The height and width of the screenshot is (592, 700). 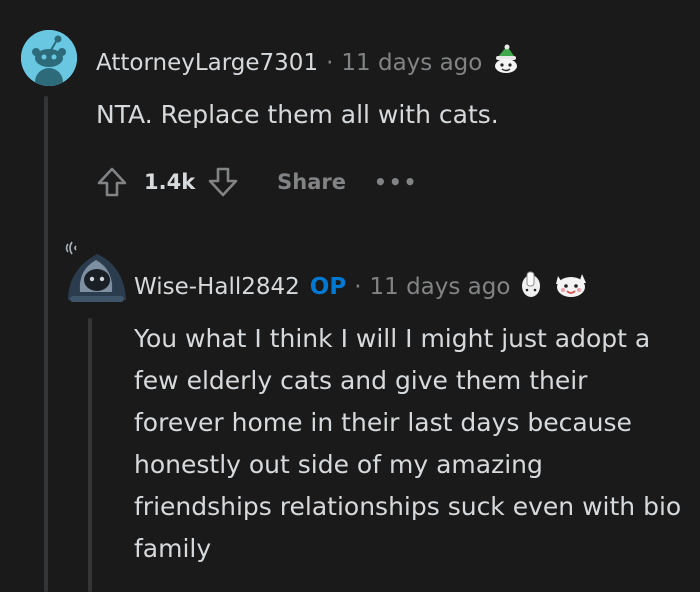 I want to click on downvote-button, so click(x=223, y=182).